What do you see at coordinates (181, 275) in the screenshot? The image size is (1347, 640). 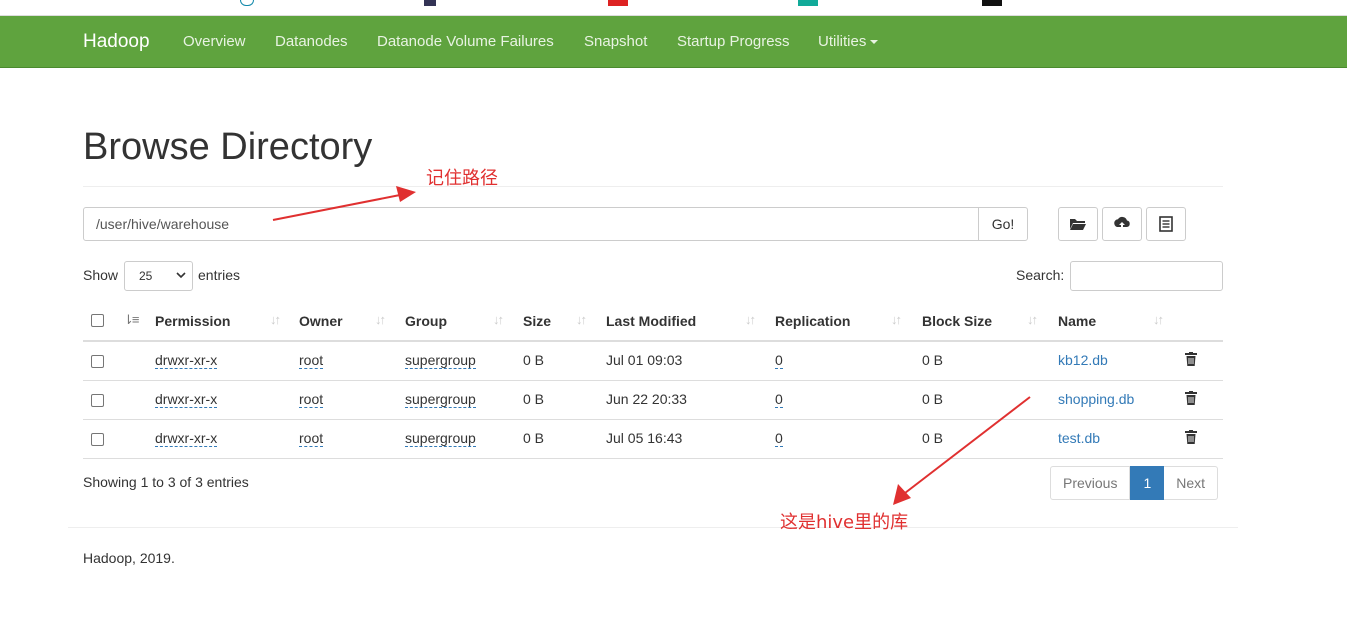 I see `chevron-down-icon` at bounding box center [181, 275].